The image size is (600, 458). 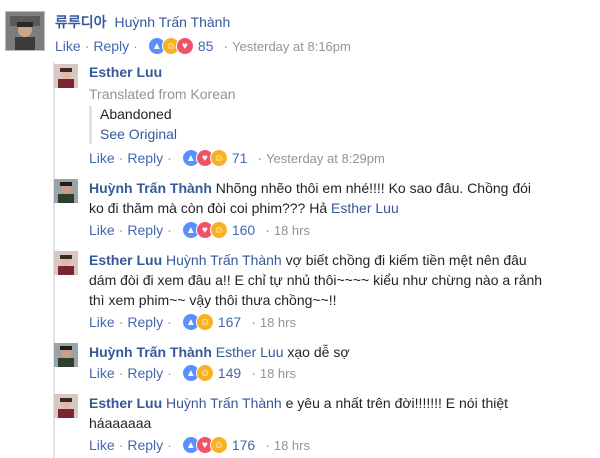 What do you see at coordinates (184, 46) in the screenshot?
I see `heart-icon: ♥` at bounding box center [184, 46].